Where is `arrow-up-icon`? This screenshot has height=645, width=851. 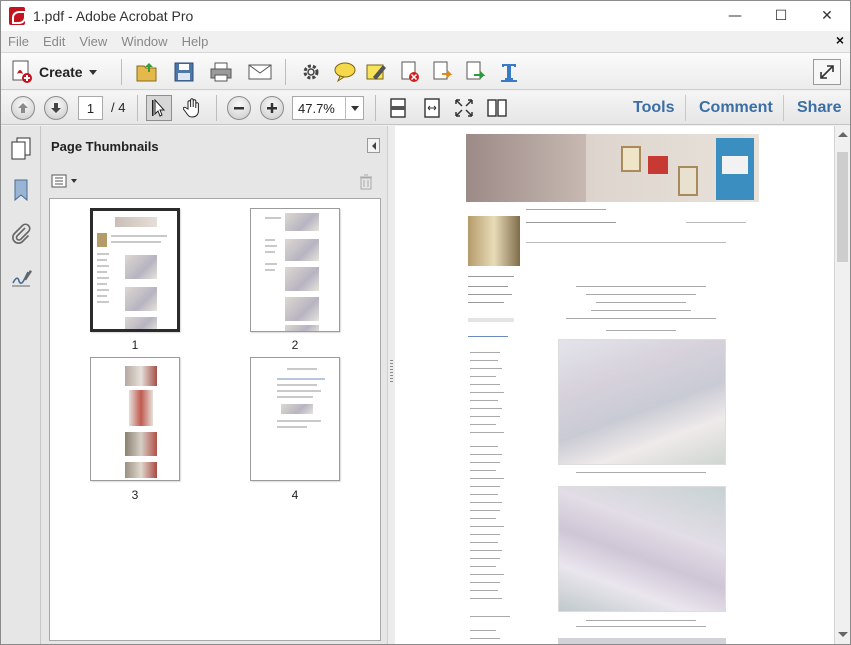 arrow-up-icon is located at coordinates (23, 108).